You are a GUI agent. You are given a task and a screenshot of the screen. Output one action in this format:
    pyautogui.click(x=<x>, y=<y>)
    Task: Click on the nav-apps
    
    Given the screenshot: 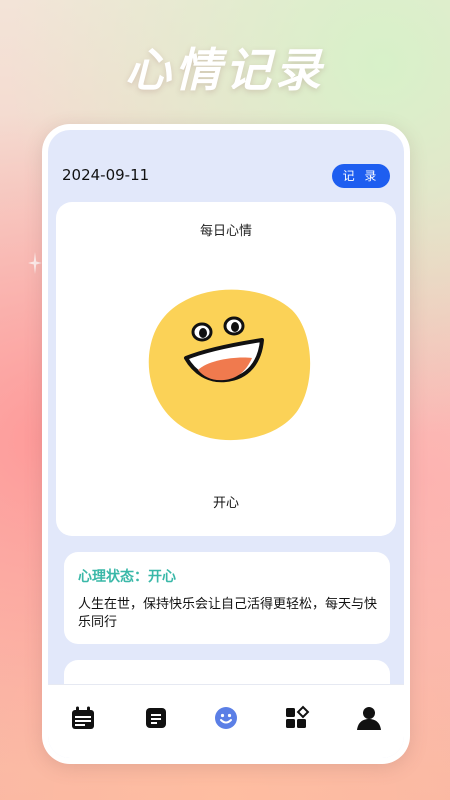 What is the action you would take?
    pyautogui.click(x=297, y=718)
    